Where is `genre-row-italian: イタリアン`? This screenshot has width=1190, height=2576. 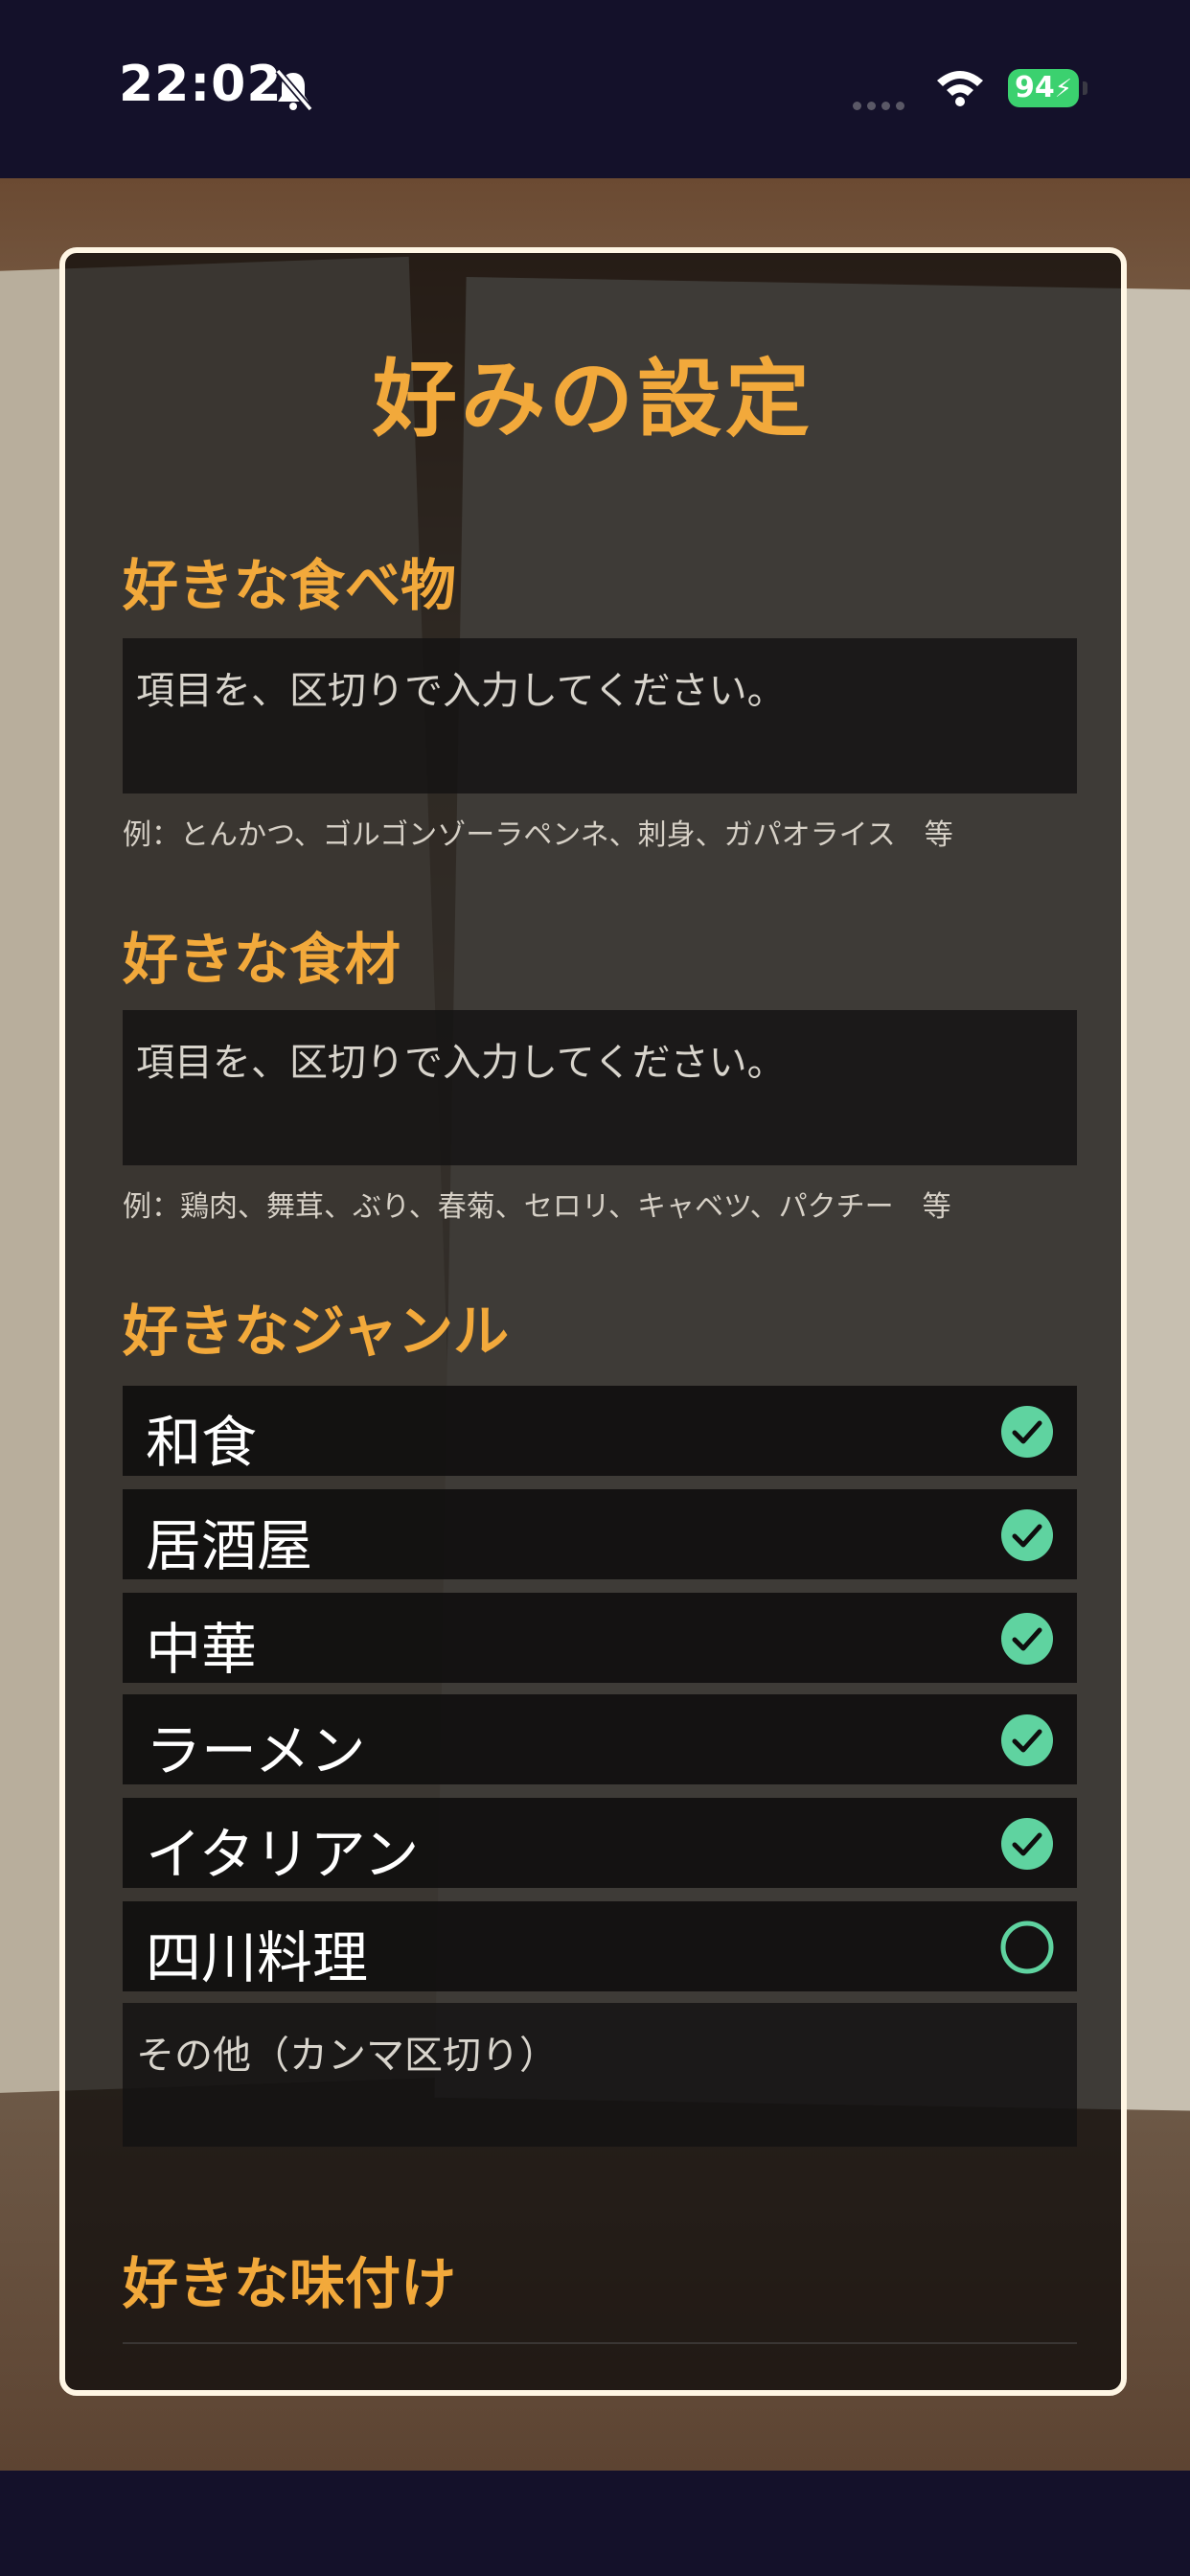
genre-row-italian: イタリアン is located at coordinates (600, 1843).